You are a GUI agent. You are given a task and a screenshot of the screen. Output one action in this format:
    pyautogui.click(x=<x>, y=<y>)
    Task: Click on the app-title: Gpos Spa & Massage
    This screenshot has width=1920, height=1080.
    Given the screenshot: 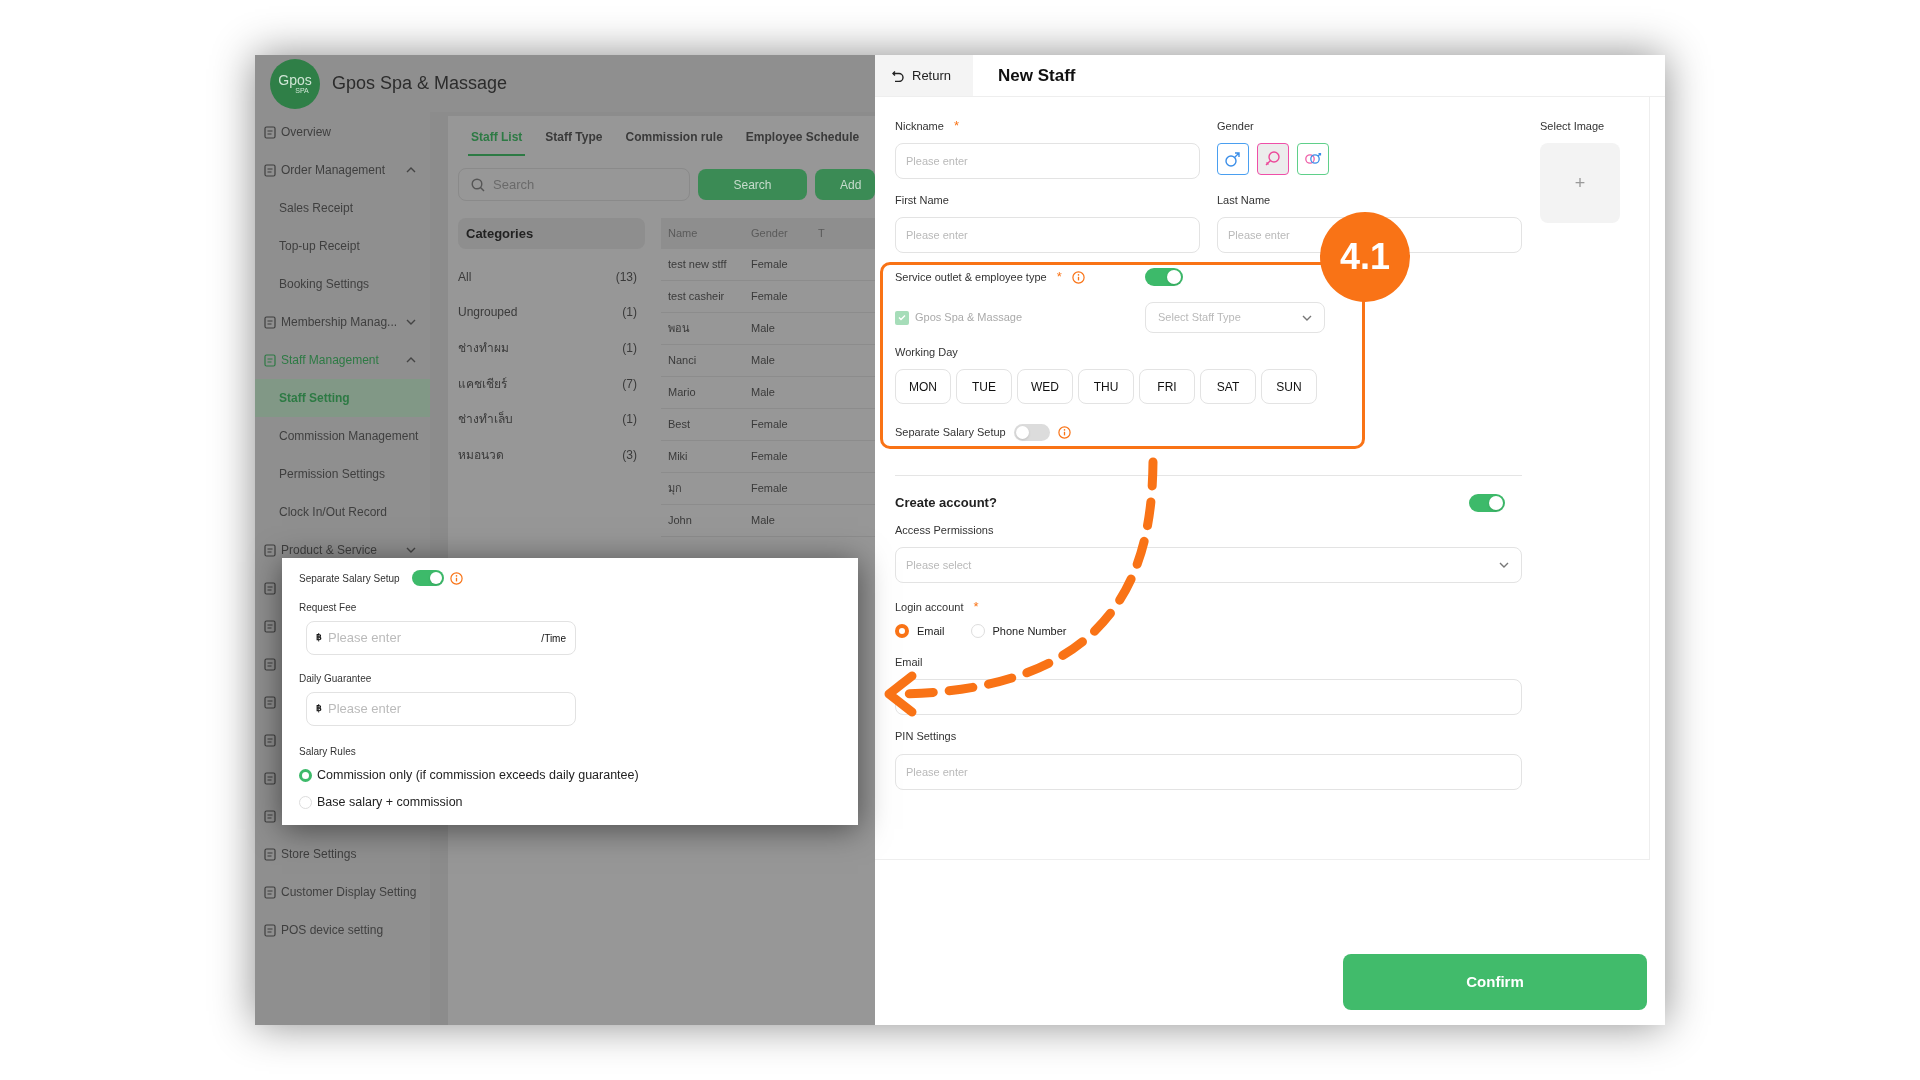 What is the action you would take?
    pyautogui.click(x=420, y=83)
    